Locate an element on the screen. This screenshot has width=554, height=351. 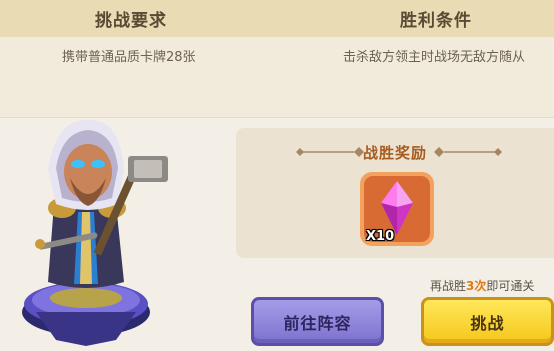
reward-title: 战胜奖励 is located at coordinates (395, 153).